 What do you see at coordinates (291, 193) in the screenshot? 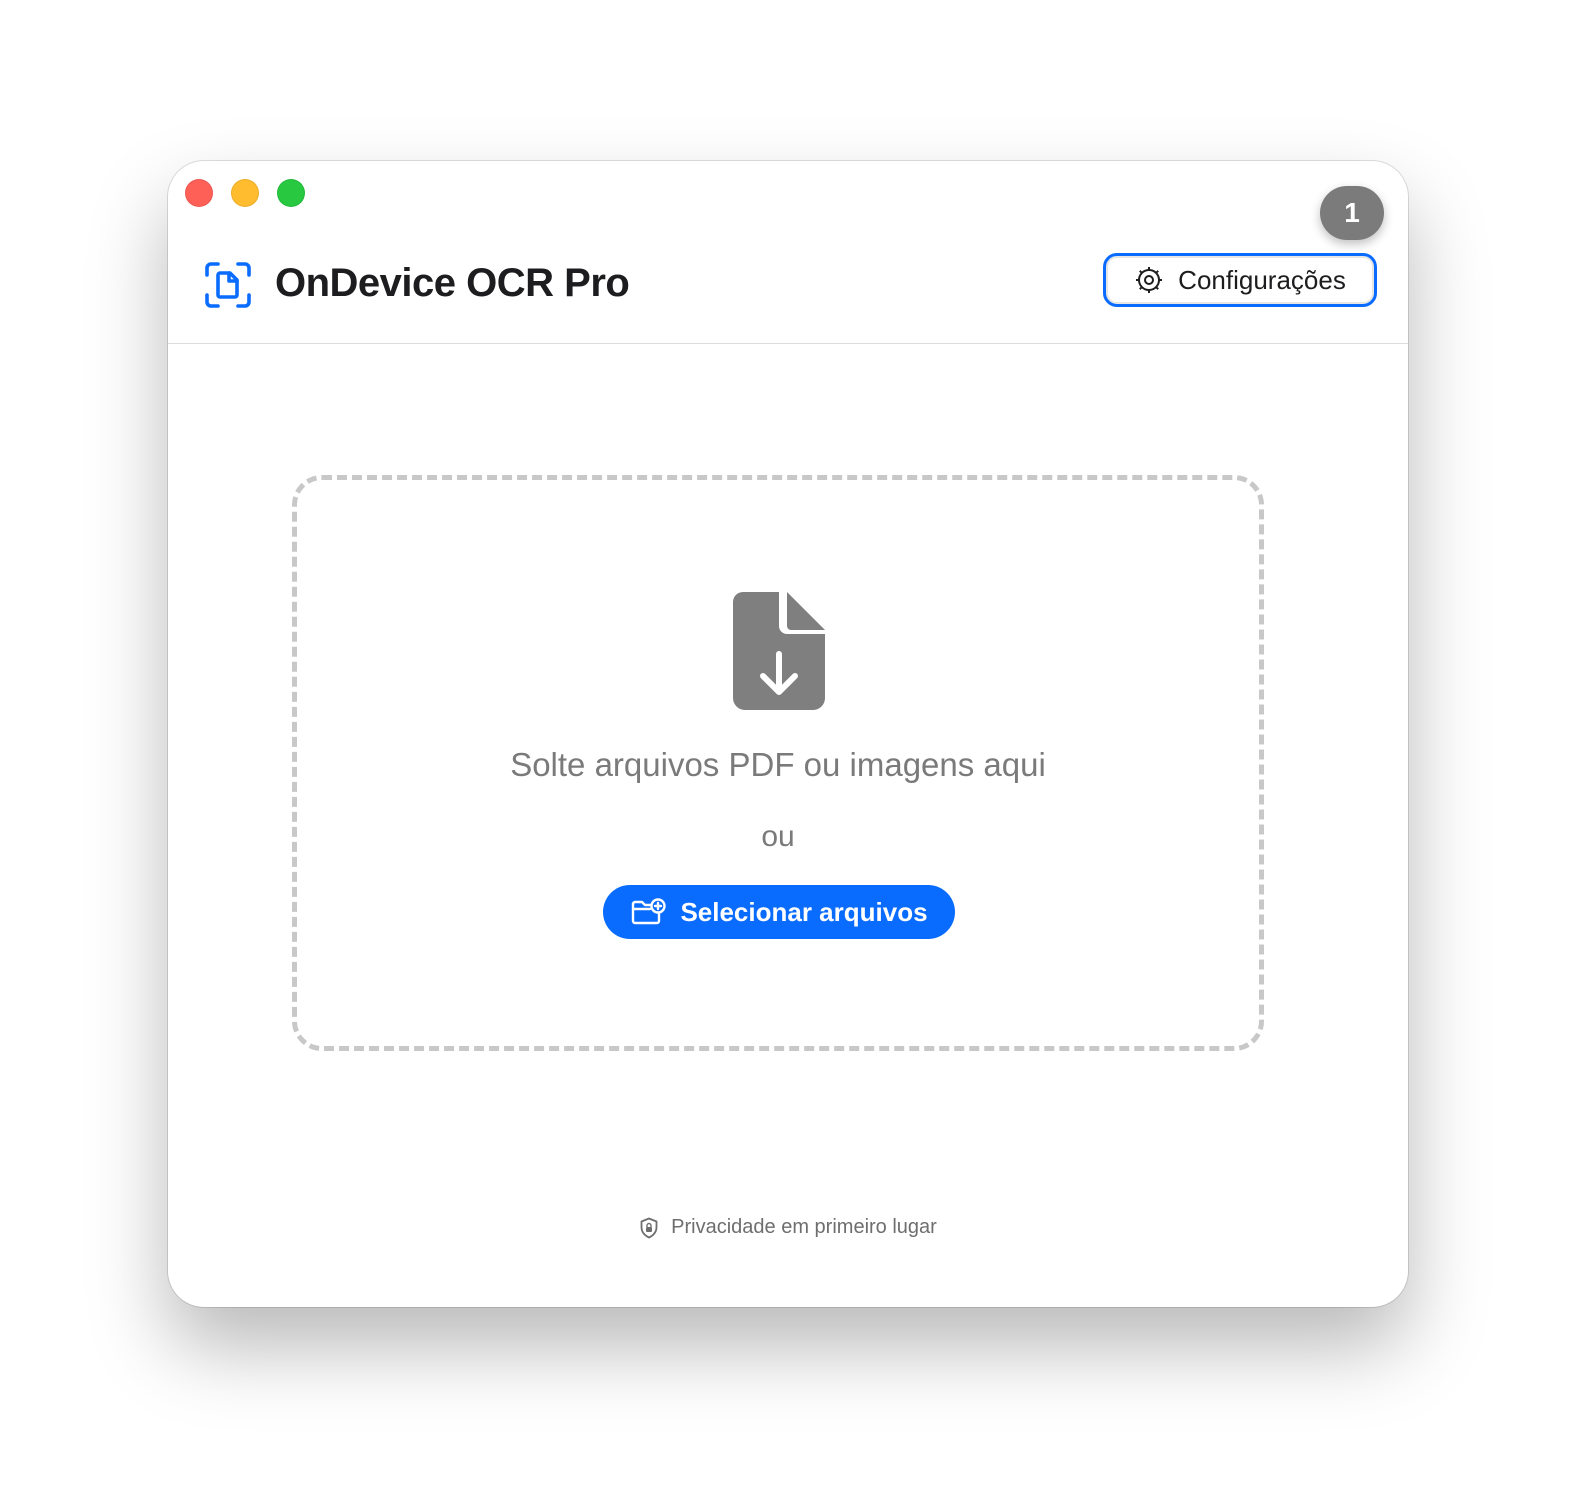
I see `maximize-window-button` at bounding box center [291, 193].